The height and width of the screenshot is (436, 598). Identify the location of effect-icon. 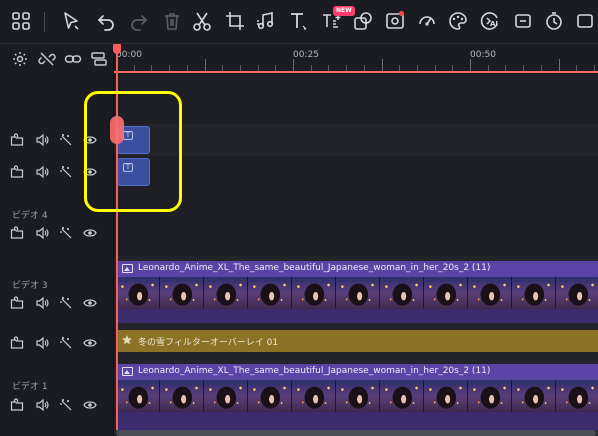
(127, 340).